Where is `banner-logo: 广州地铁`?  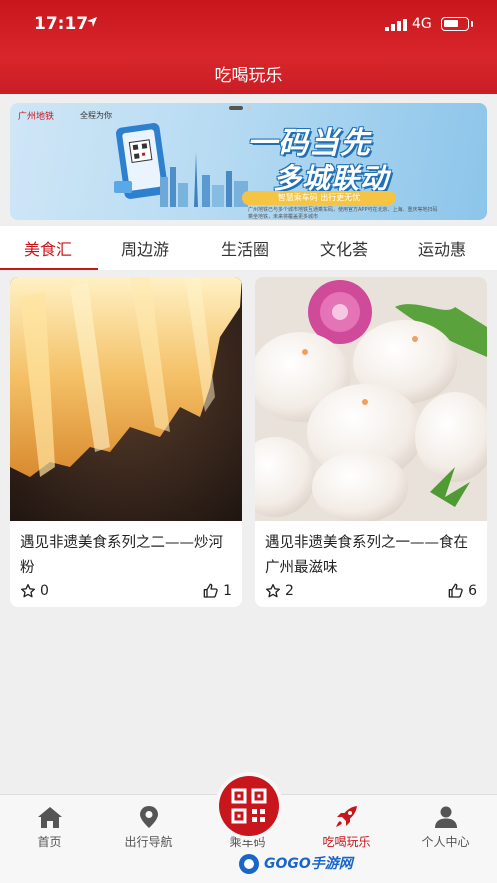 banner-logo: 广州地铁 is located at coordinates (36, 117).